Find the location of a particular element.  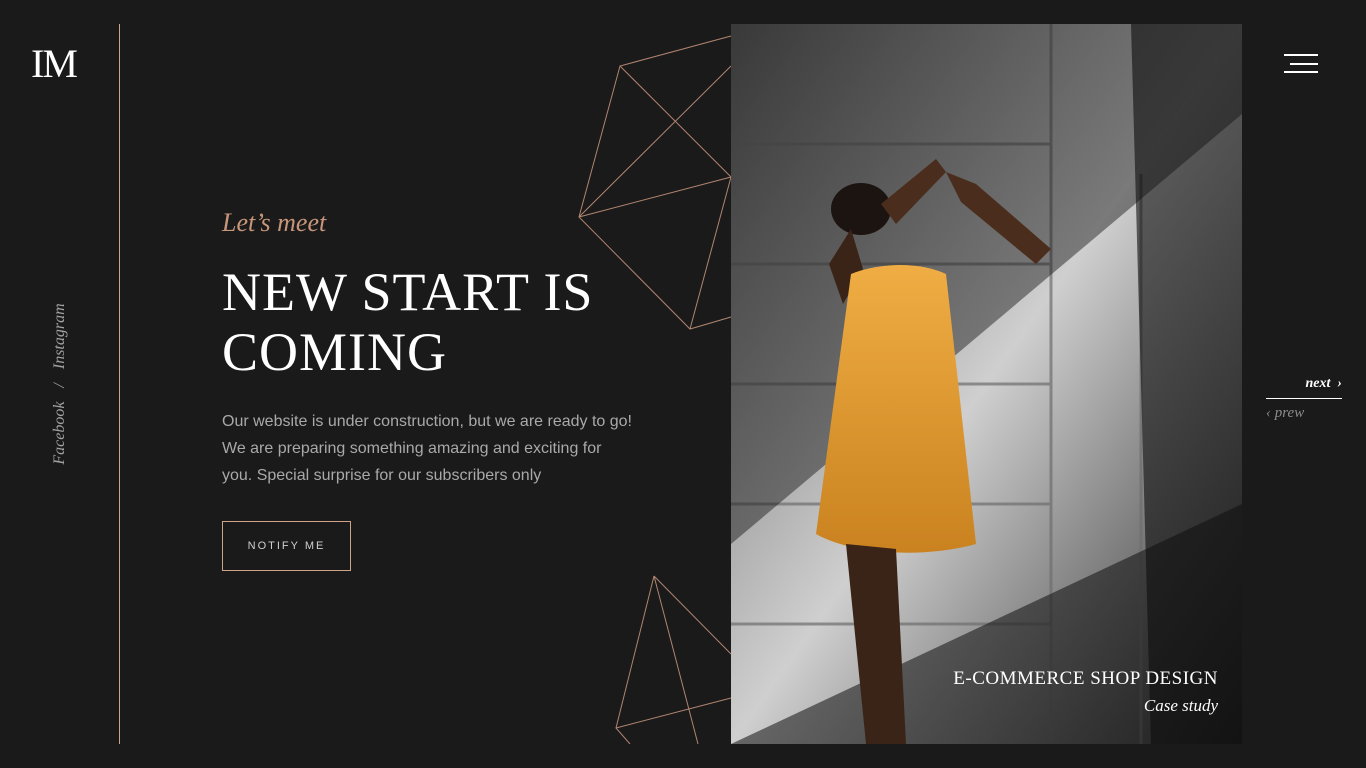

prev-slide-link: ‹ prew is located at coordinates (1304, 413).